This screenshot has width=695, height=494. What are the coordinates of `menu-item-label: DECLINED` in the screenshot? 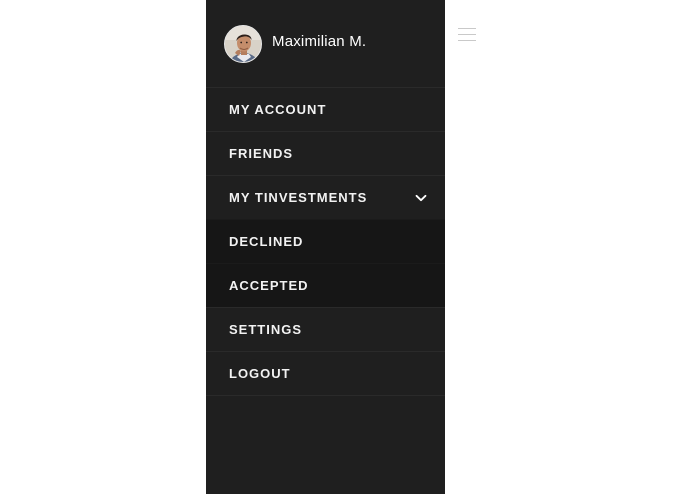 It's located at (266, 241).